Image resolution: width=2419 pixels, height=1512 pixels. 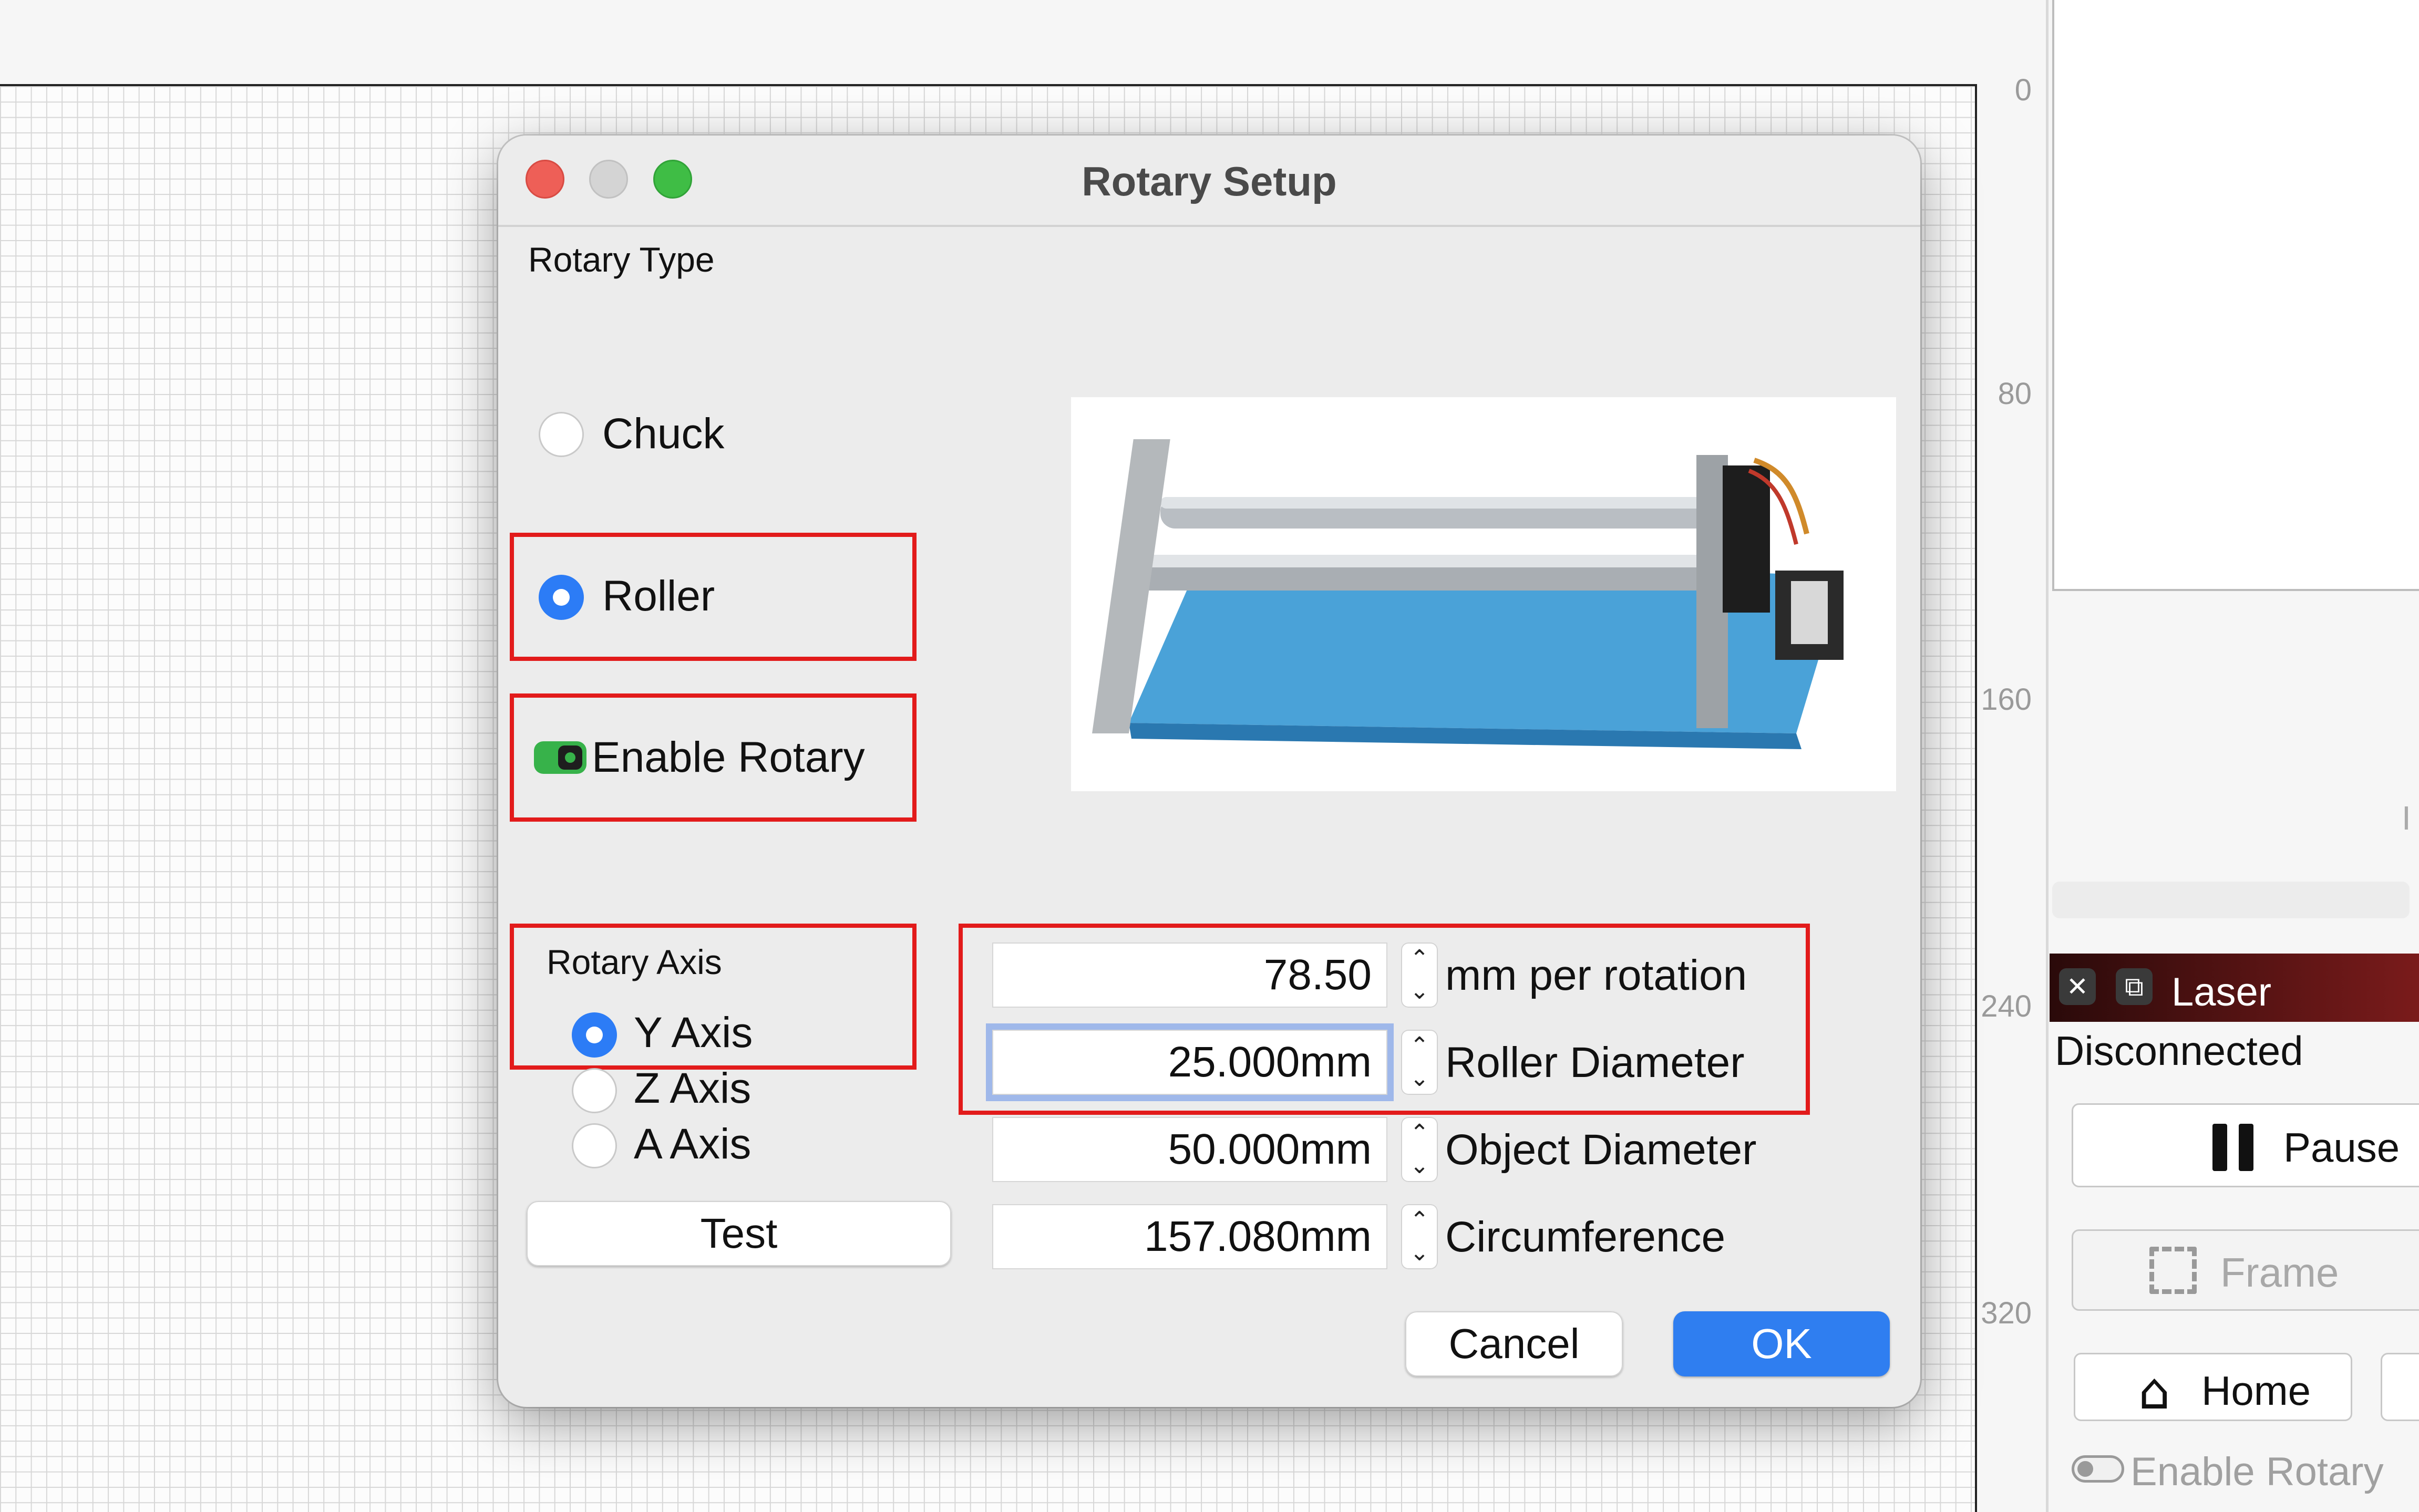 What do you see at coordinates (594, 1145) in the screenshot?
I see `a-axis-radio` at bounding box center [594, 1145].